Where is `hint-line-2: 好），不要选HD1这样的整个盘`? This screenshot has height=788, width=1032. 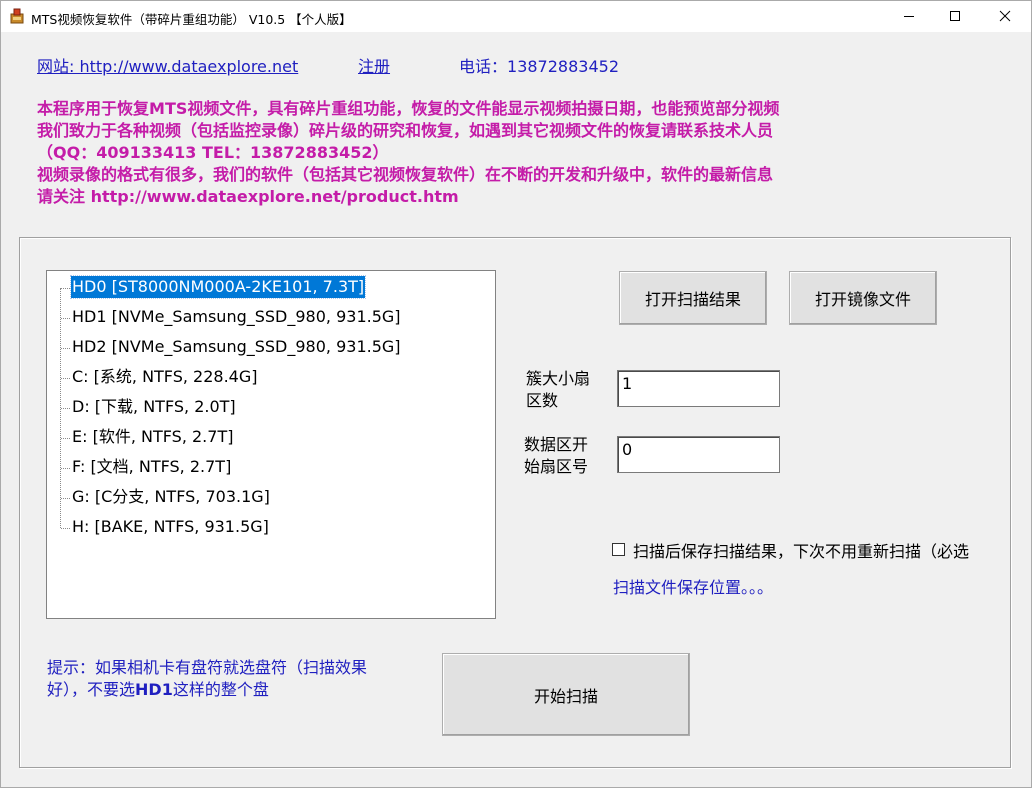 hint-line-2: 好），不要选HD1这样的整个盘 is located at coordinates (158, 688).